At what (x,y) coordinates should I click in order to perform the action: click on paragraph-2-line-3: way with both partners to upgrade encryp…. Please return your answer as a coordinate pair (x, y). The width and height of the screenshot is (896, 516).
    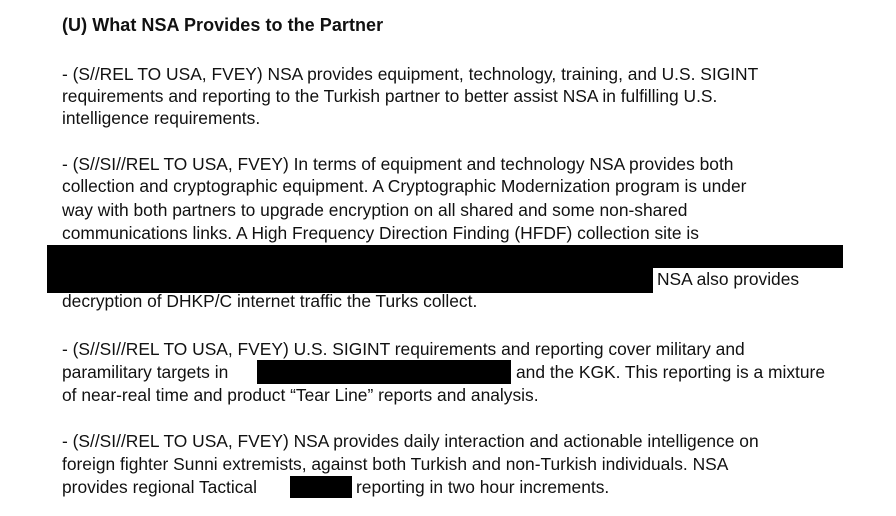
    Looking at the image, I should click on (375, 210).